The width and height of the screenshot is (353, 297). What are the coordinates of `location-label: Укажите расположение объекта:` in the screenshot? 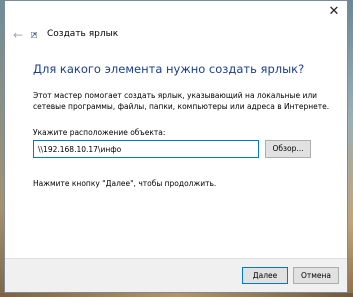 It's located at (99, 132).